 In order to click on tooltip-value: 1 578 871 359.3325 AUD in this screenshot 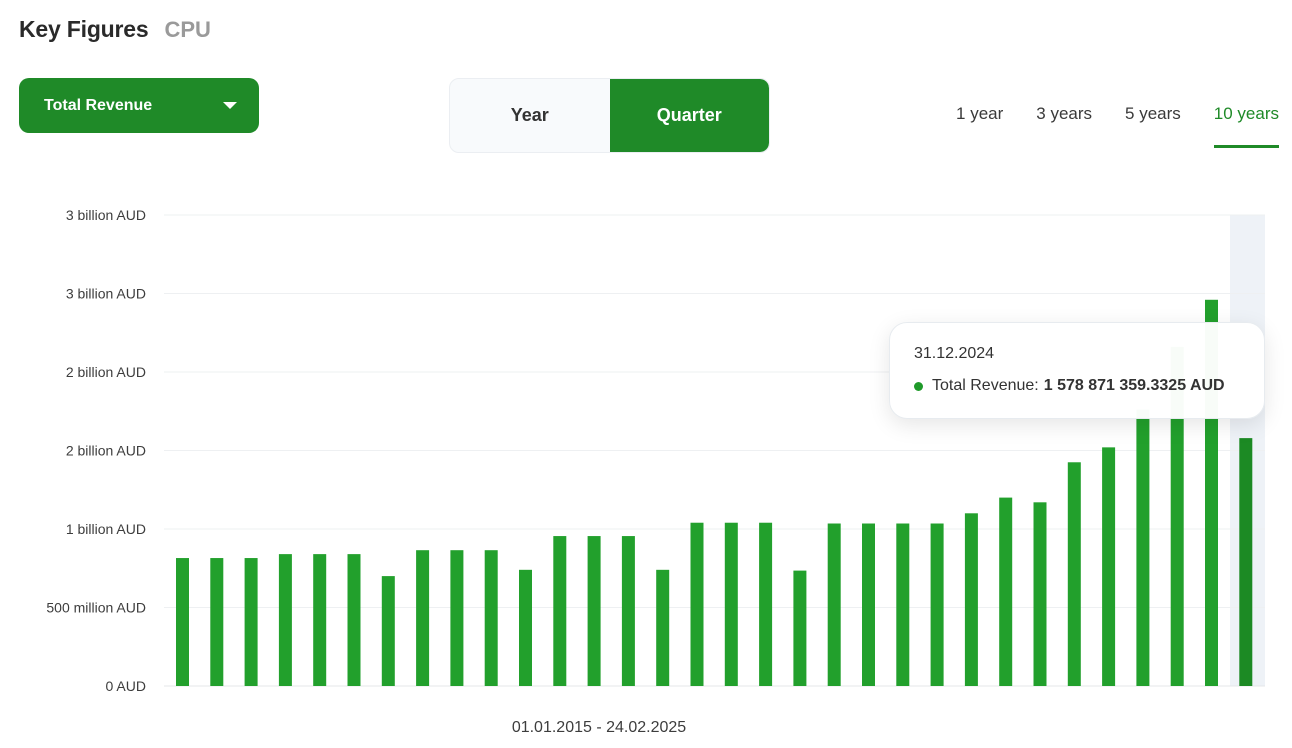, I will do `click(1134, 385)`.